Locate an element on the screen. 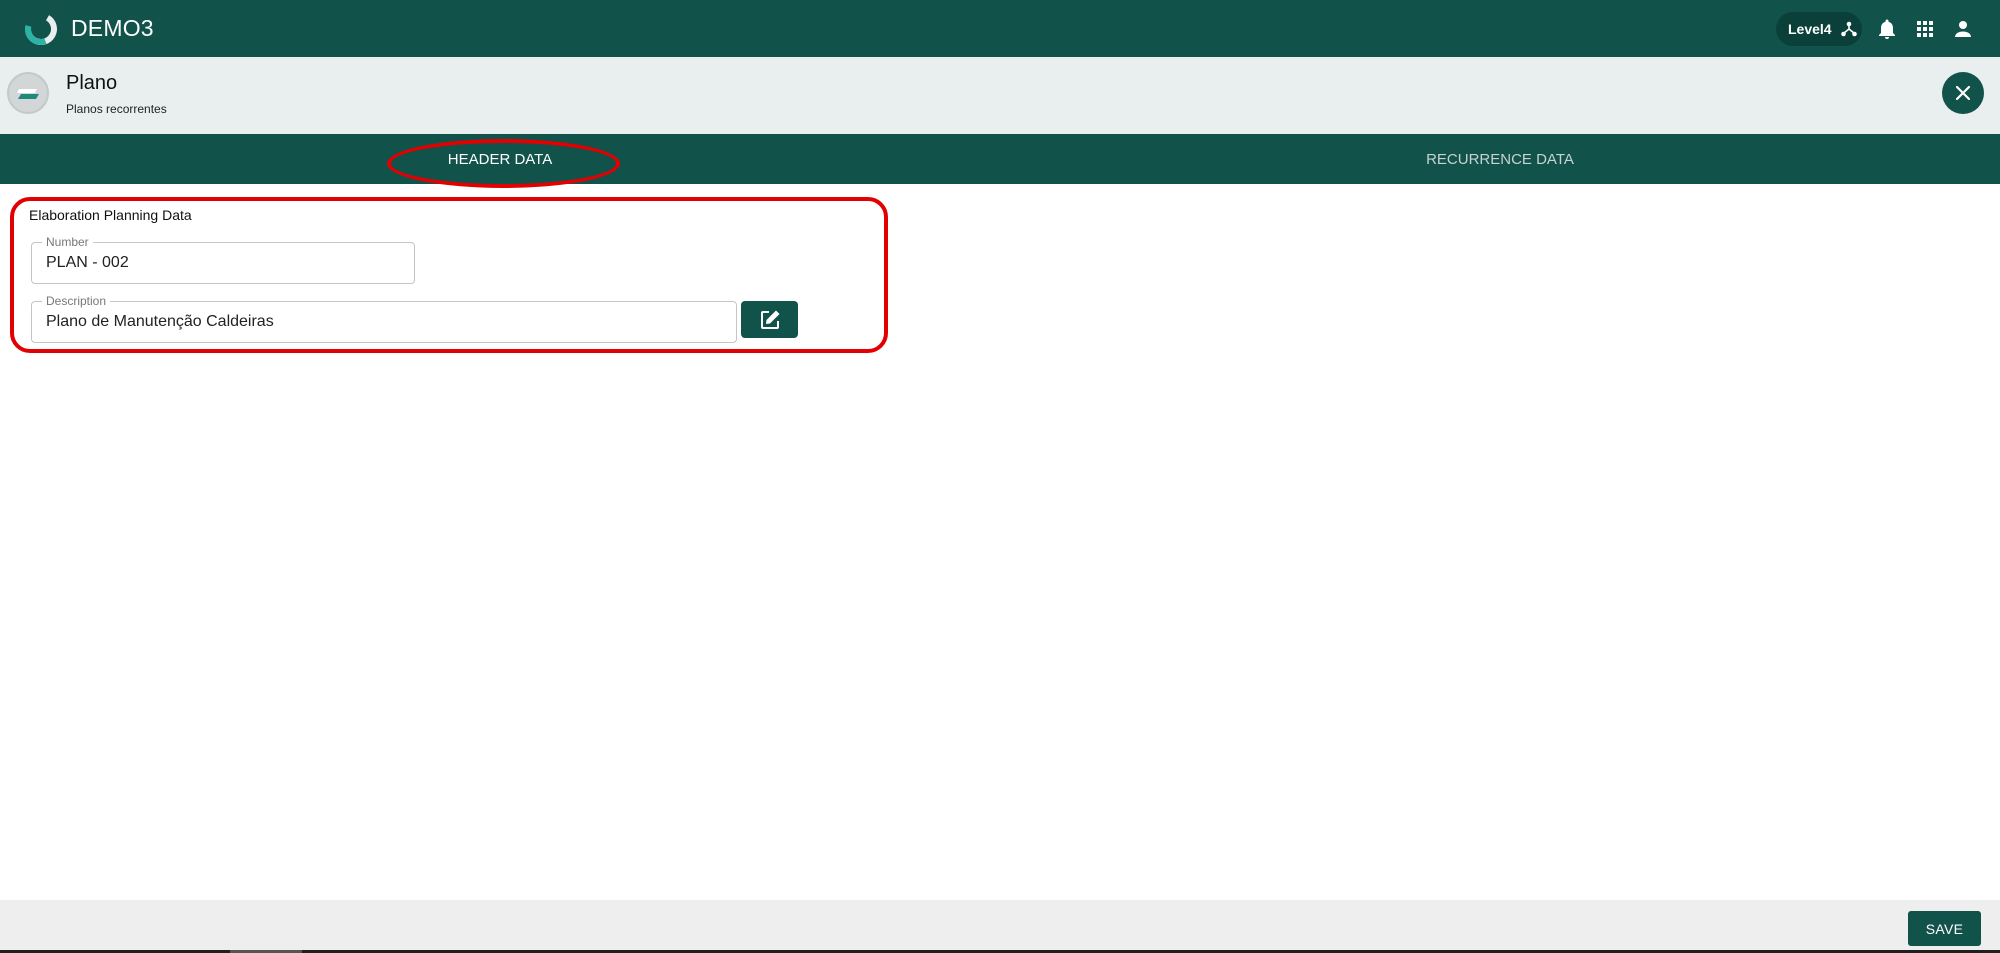  level-label: Level4 is located at coordinates (1810, 29).